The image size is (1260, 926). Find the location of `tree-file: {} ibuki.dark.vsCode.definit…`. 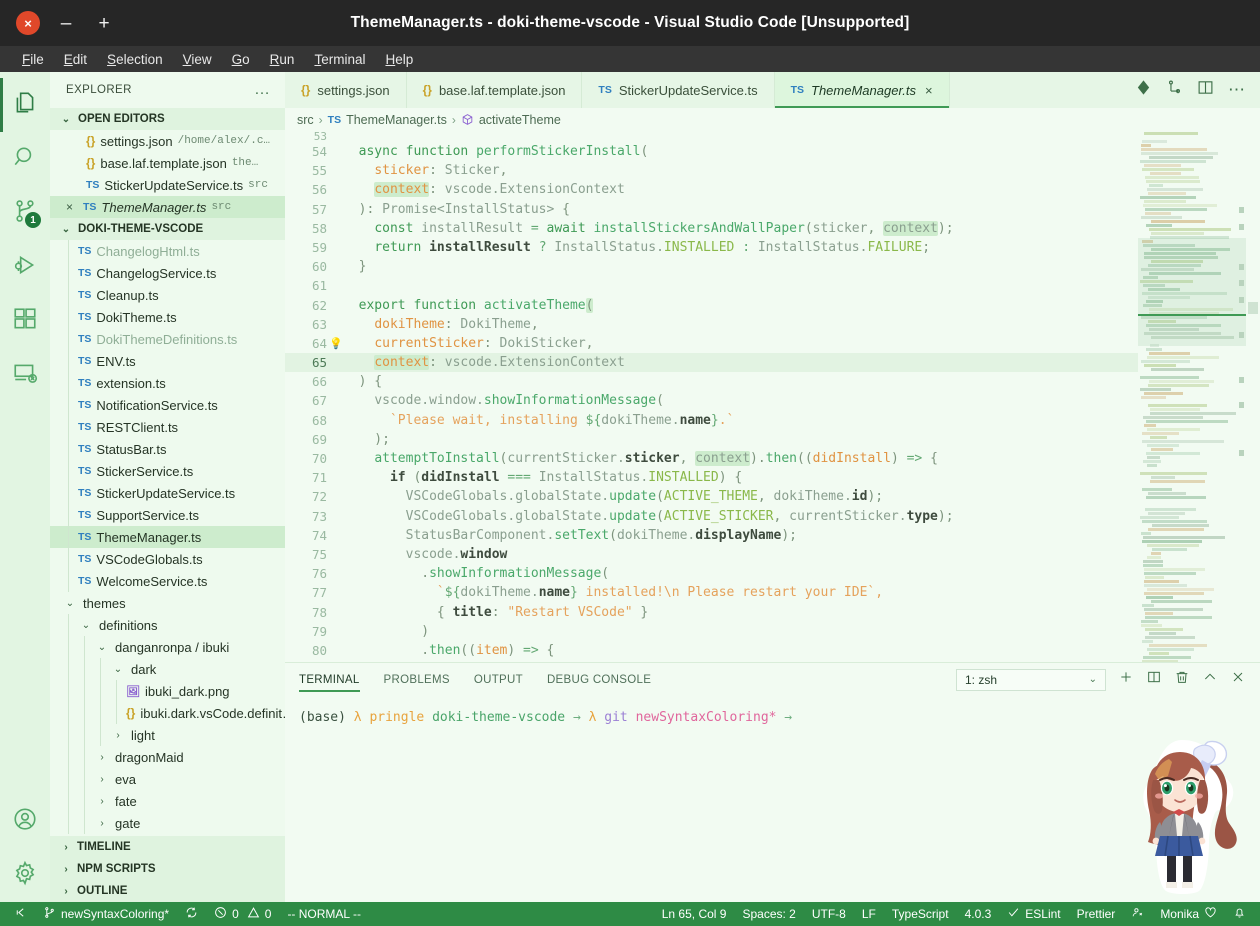

tree-file: {} ibuki.dark.vsCode.definit… is located at coordinates (167, 713).